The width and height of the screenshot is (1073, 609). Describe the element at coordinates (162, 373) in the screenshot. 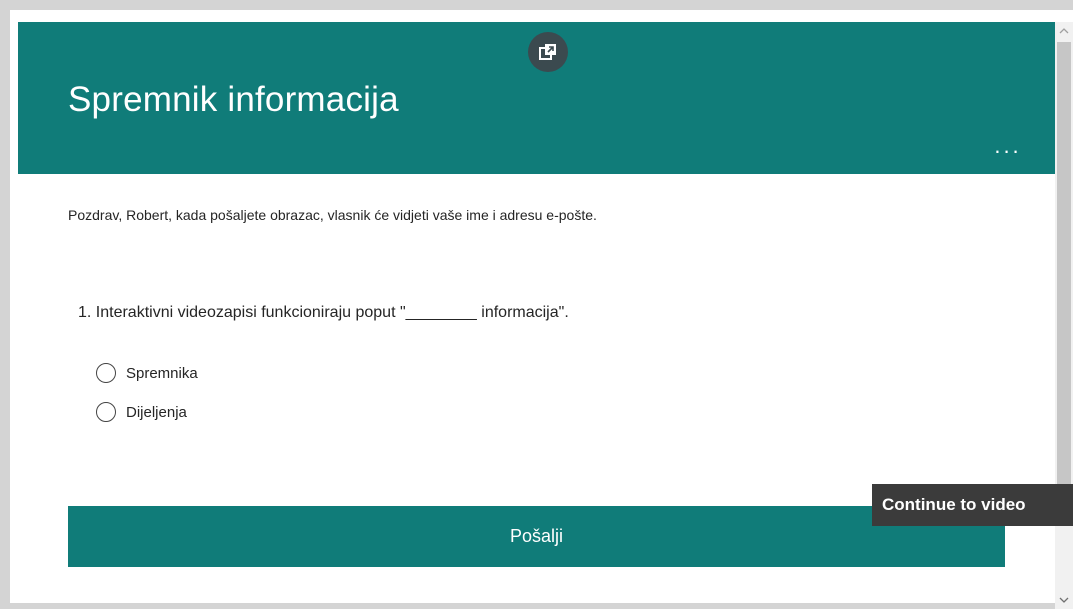

I see `option-label: Spremnika` at that location.